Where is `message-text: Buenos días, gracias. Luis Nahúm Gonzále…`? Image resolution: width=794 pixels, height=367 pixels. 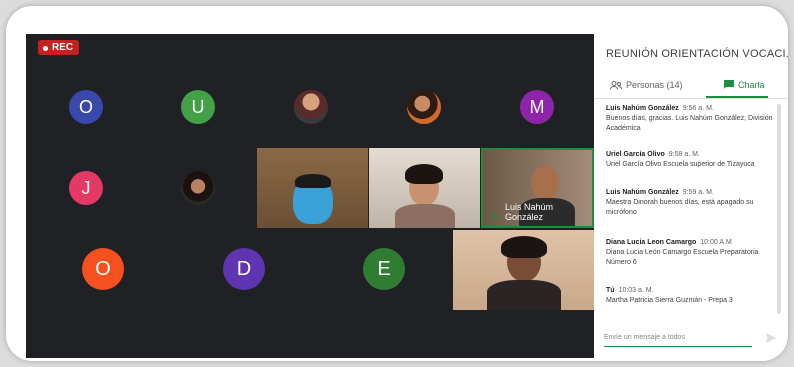
message-text: Buenos días, gracias. Luis Nahúm Gonzále… is located at coordinates (689, 123).